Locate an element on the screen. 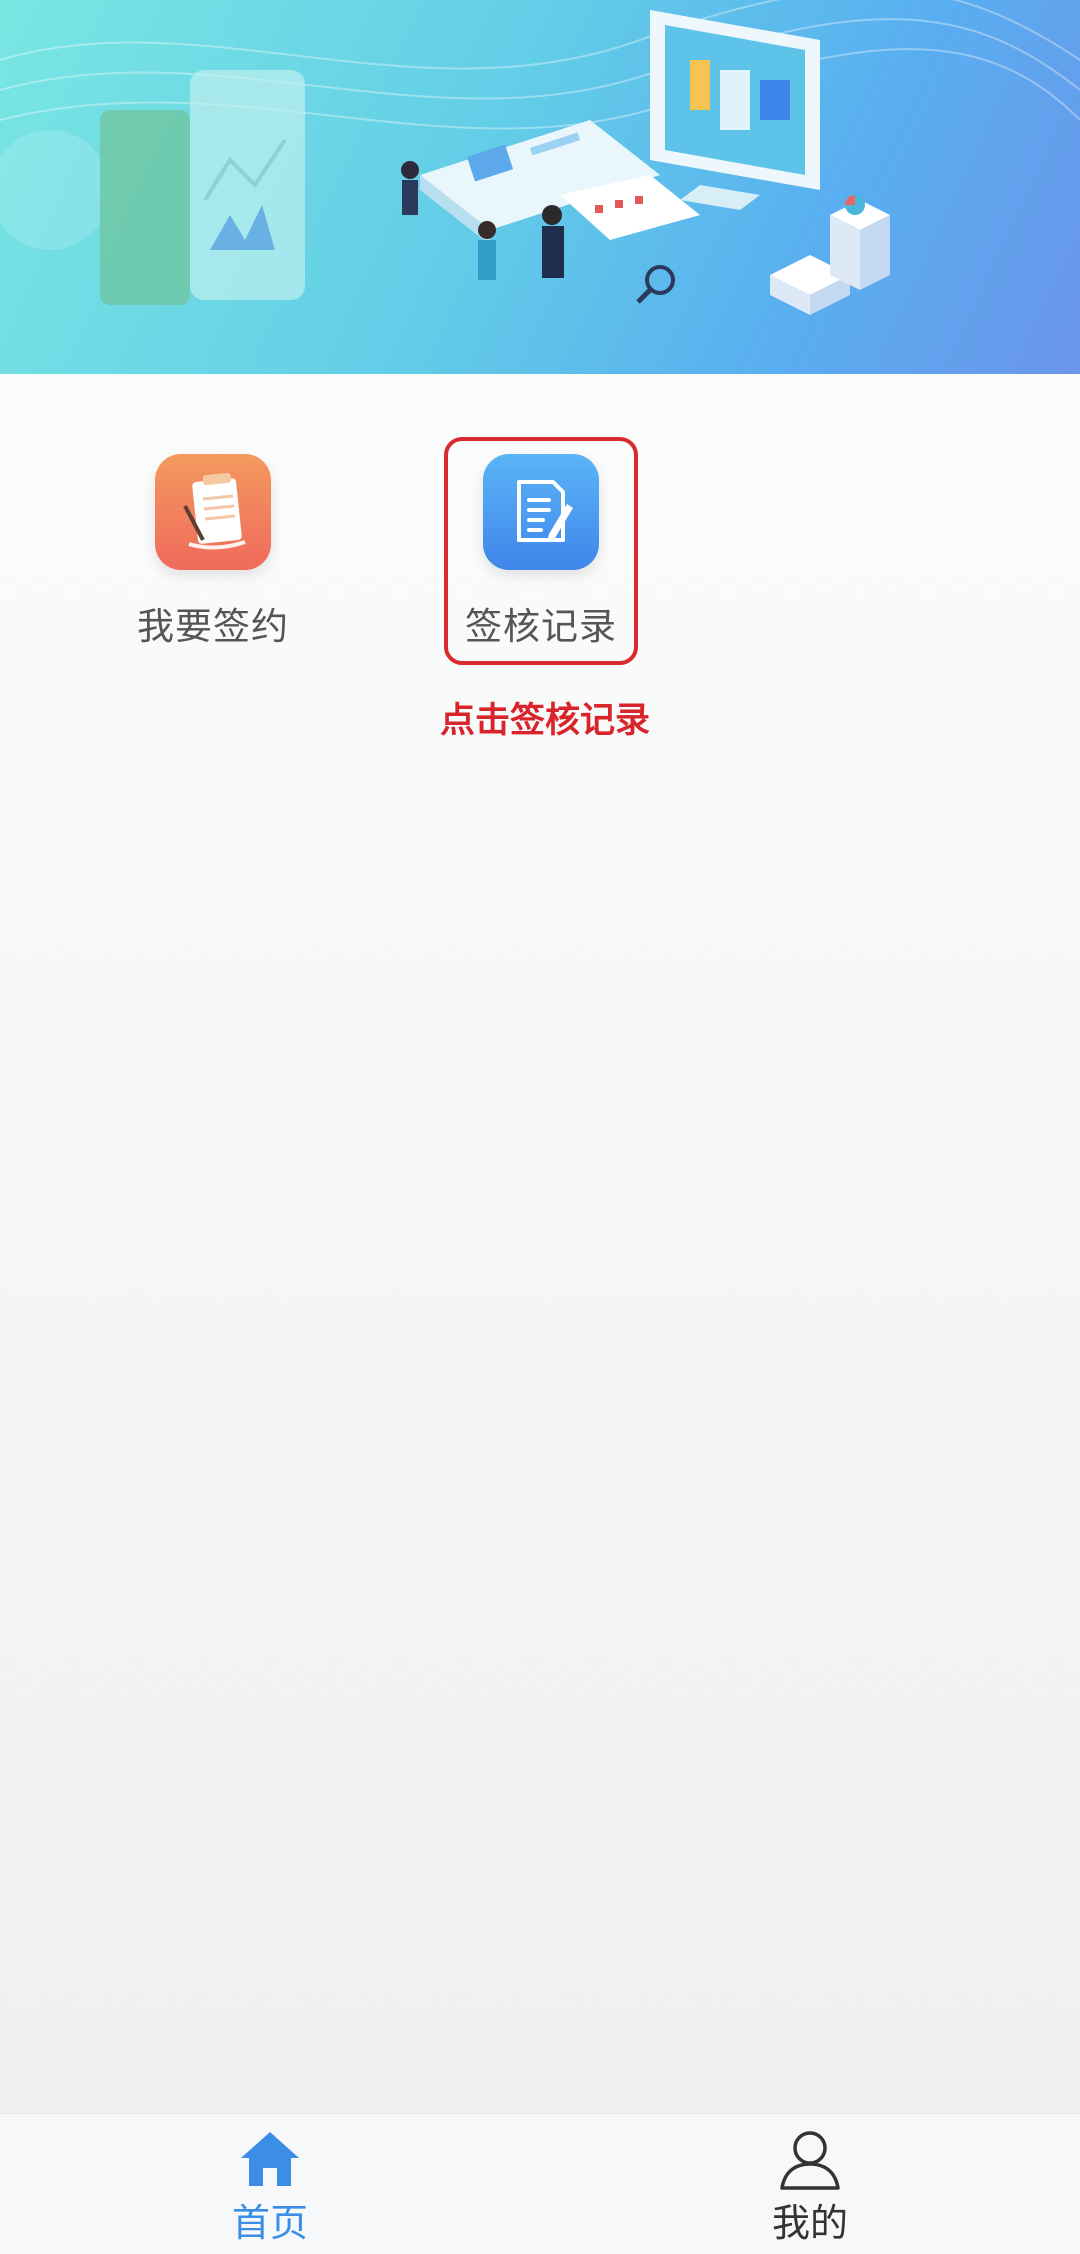 The image size is (1080, 2254). user-icon is located at coordinates (810, 2160).